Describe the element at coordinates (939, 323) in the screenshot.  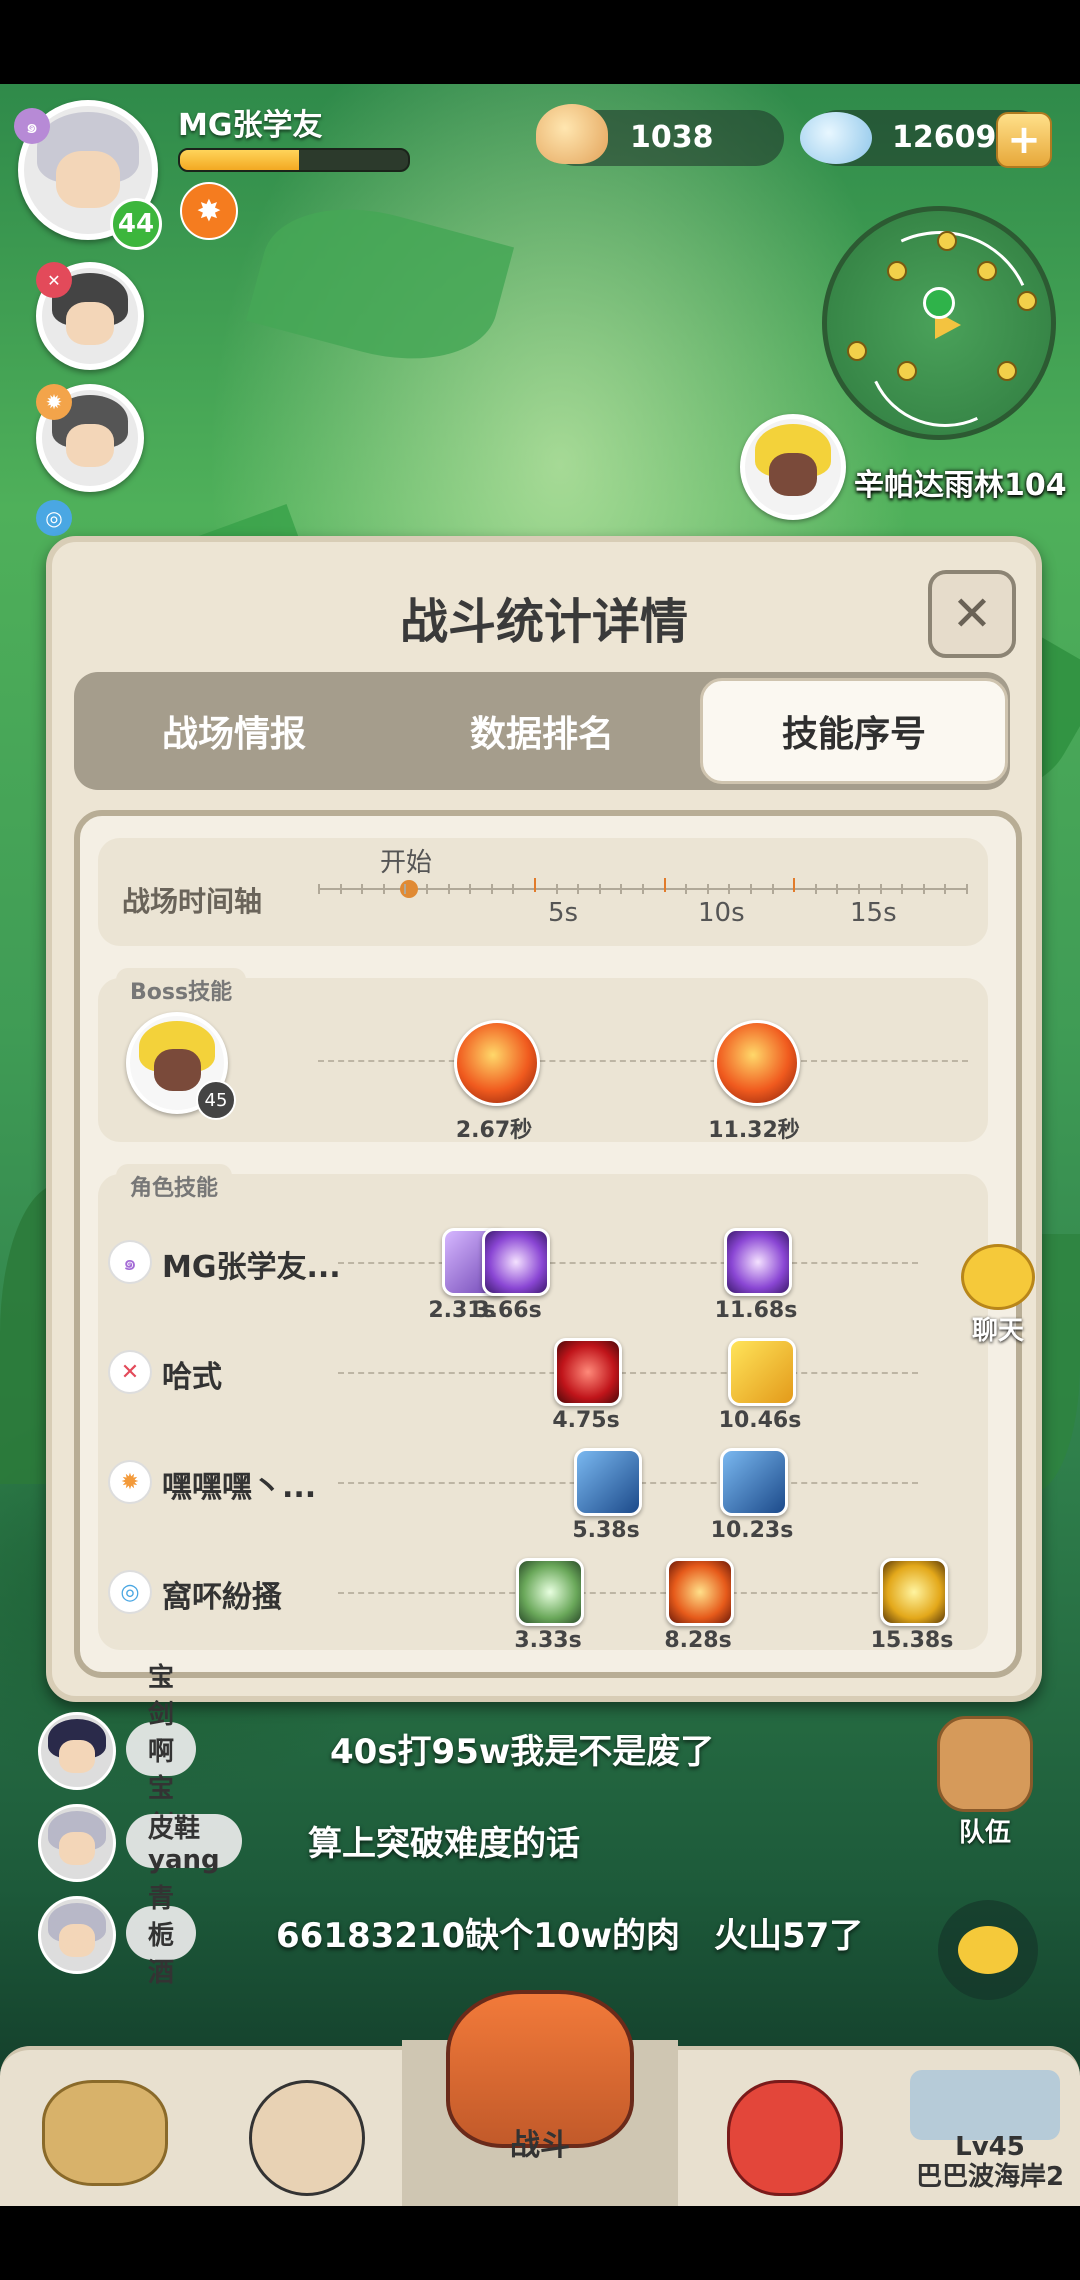
I see `minimap` at that location.